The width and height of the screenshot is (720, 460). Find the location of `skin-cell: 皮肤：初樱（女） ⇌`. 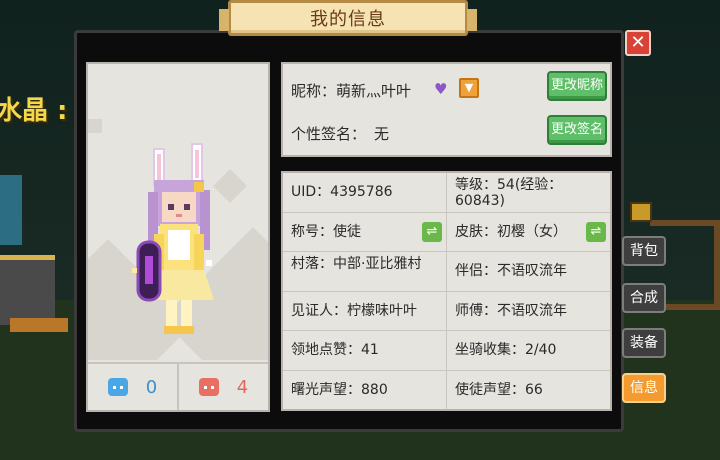

skin-cell: 皮肤：初樱（女） ⇌ is located at coordinates (528, 231).